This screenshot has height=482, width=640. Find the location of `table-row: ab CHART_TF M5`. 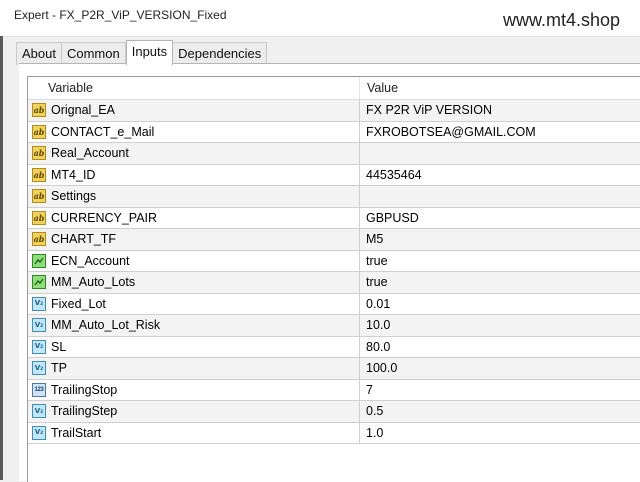

table-row: ab CHART_TF M5 is located at coordinates (334, 240).